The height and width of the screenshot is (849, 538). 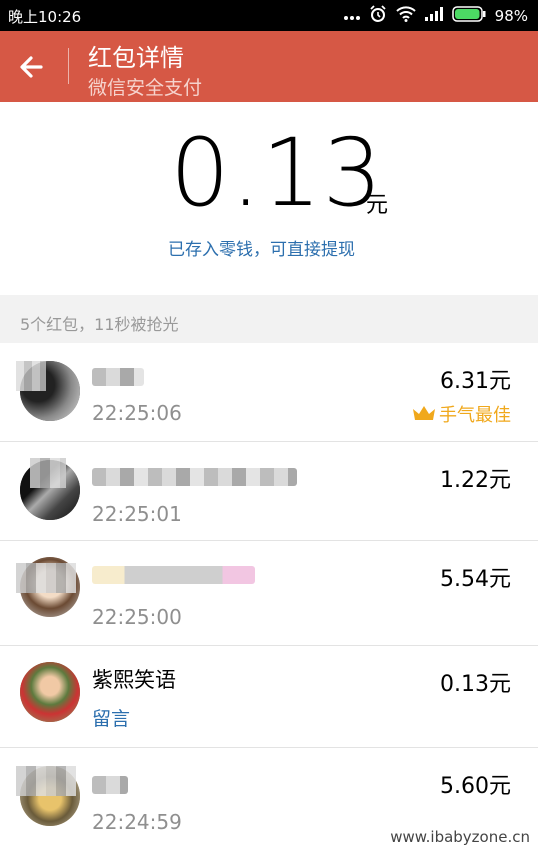 I want to click on back-arrow-icon, so click(x=31, y=67).